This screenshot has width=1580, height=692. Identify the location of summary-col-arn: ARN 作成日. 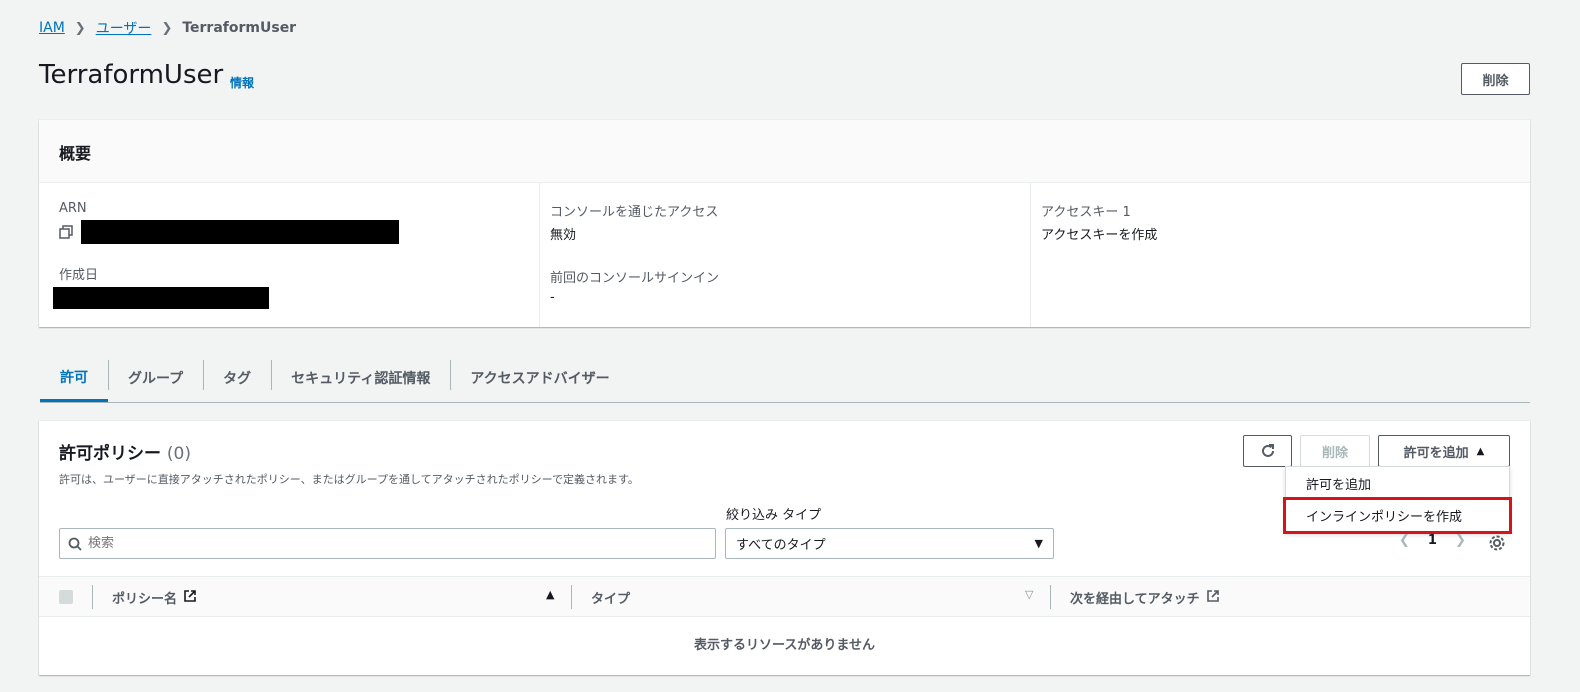
(289, 255).